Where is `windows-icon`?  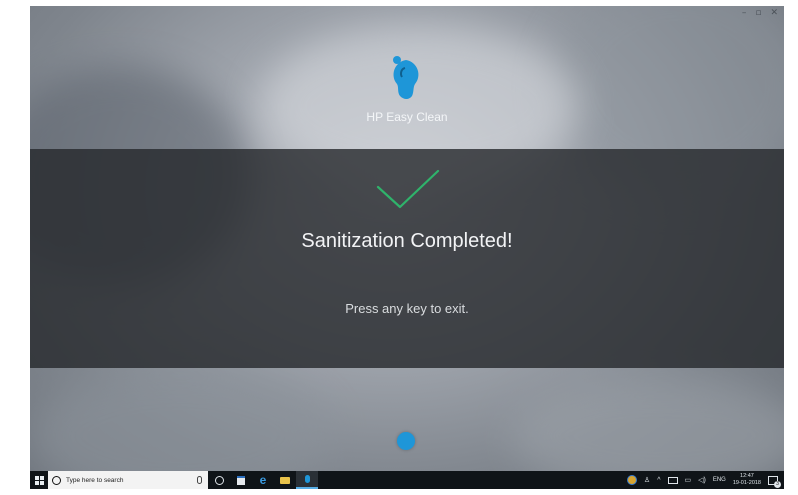 windows-icon is located at coordinates (39, 480).